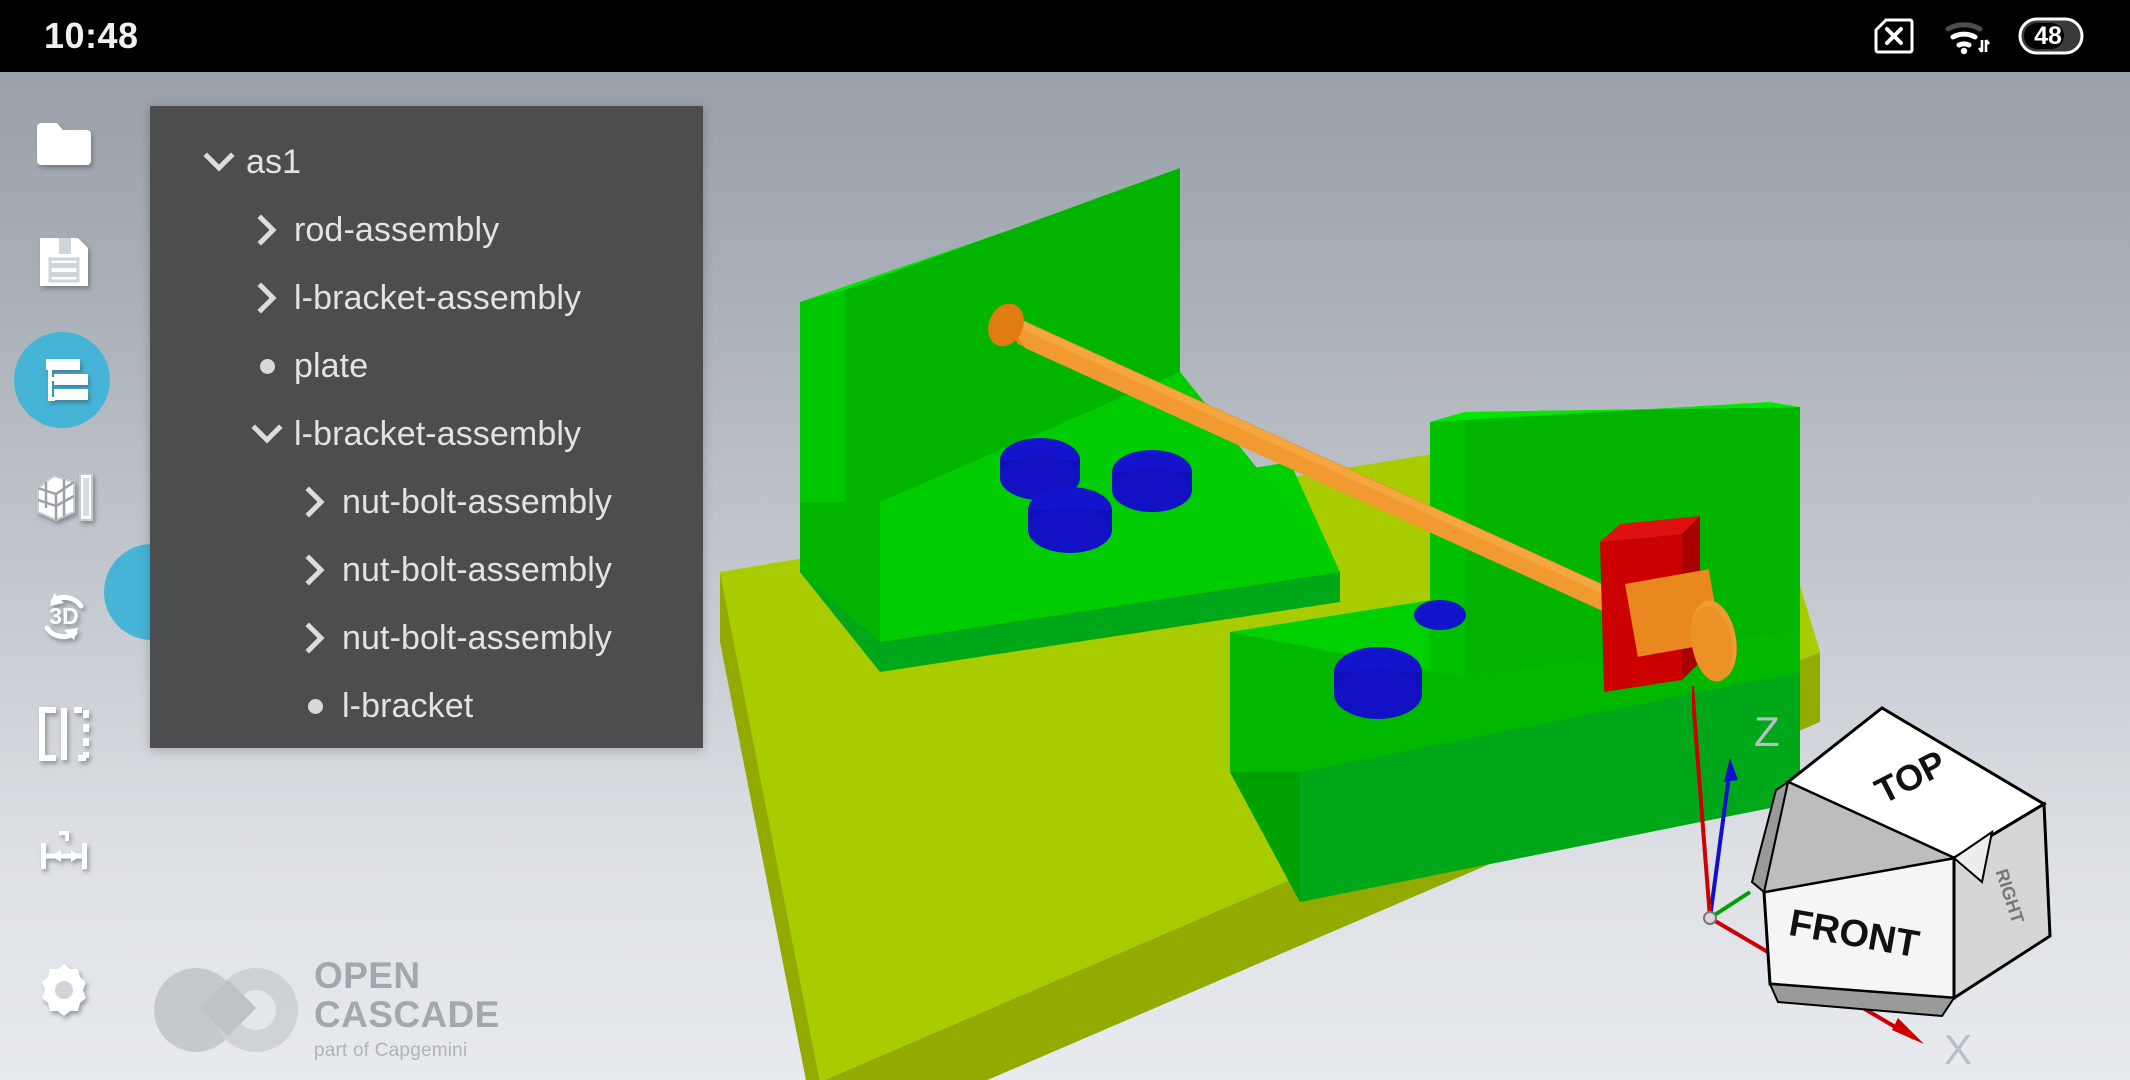 The width and height of the screenshot is (2130, 1080). I want to click on tree-node: rod-assembly, so click(426, 230).